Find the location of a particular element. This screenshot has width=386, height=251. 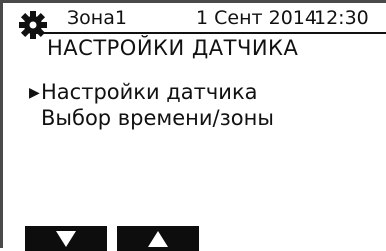

triangle-right-icon: ▶ is located at coordinates (34, 93).